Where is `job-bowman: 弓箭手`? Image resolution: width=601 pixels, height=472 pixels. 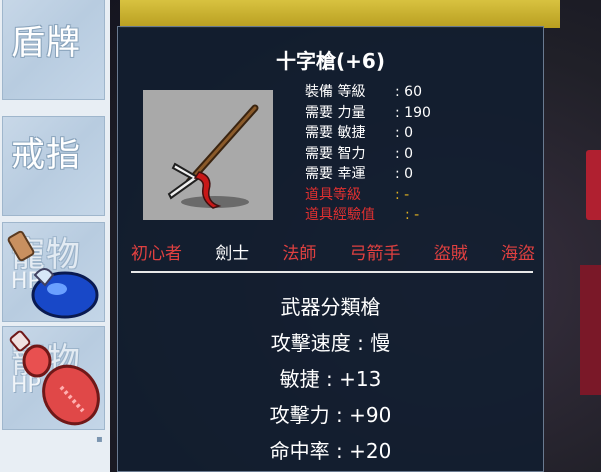
job-bowman: 弓箭手 is located at coordinates (375, 254).